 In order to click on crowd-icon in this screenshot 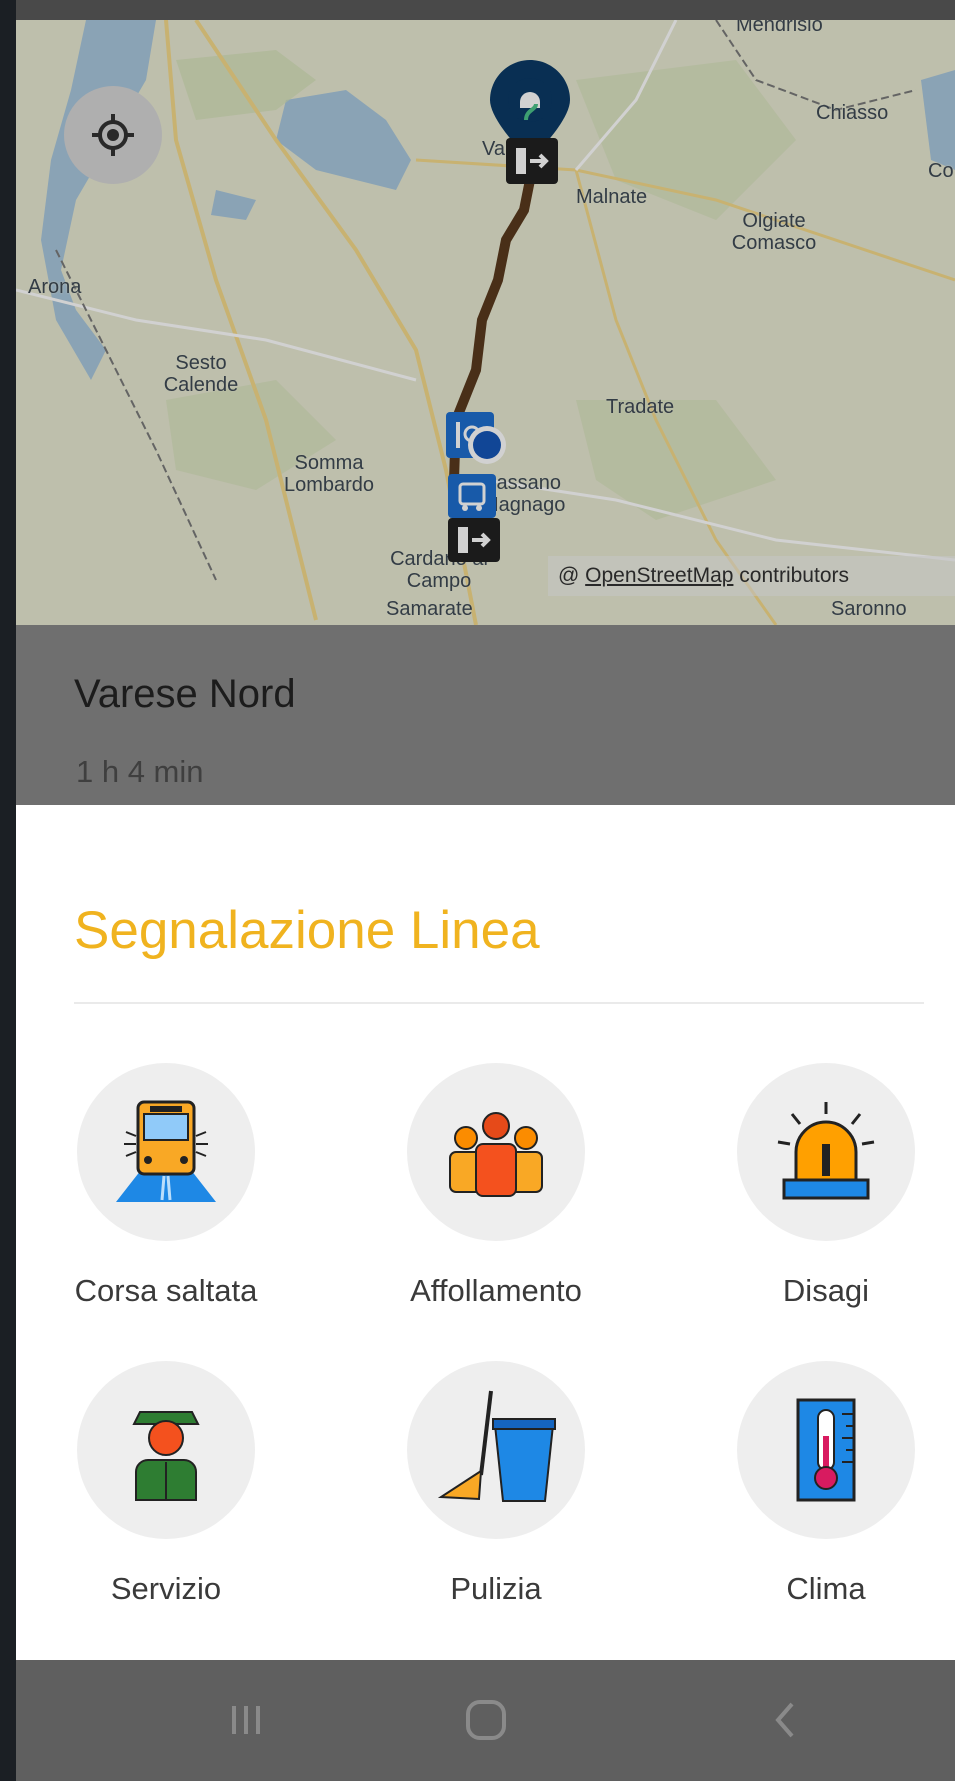, I will do `click(496, 1154)`.